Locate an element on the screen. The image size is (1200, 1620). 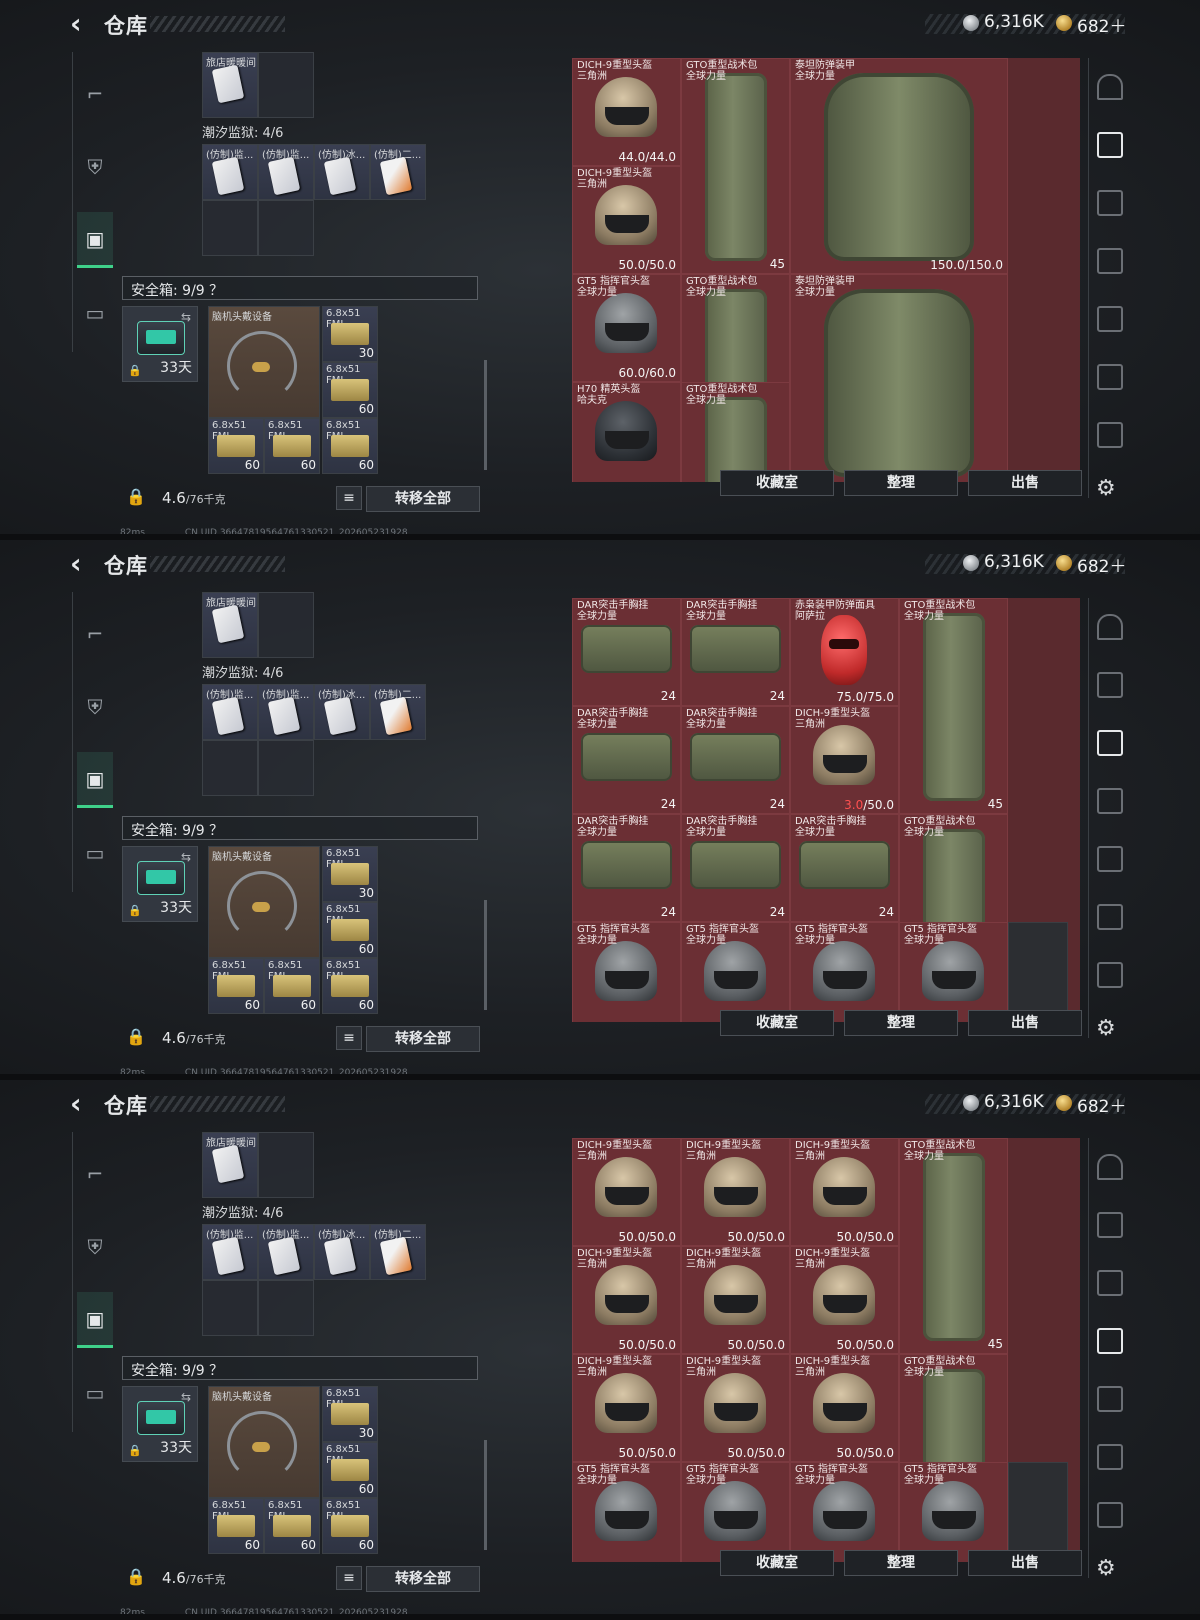
storage-item: DICH-9重型头盔 三角洲 44.0/44.0 is located at coordinates (626, 112).